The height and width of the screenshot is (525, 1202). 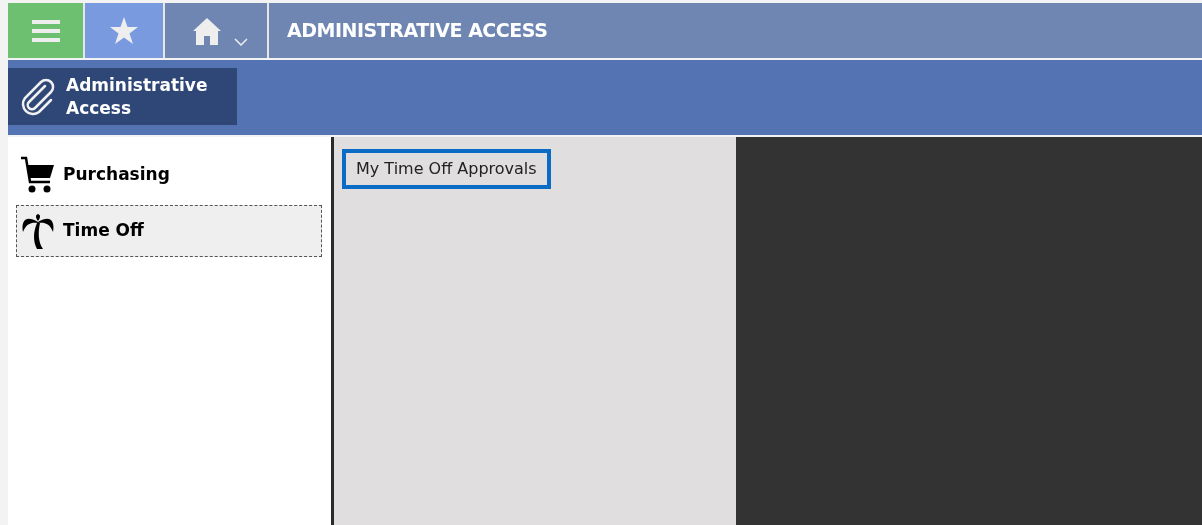 I want to click on cart-icon, so click(x=38, y=175).